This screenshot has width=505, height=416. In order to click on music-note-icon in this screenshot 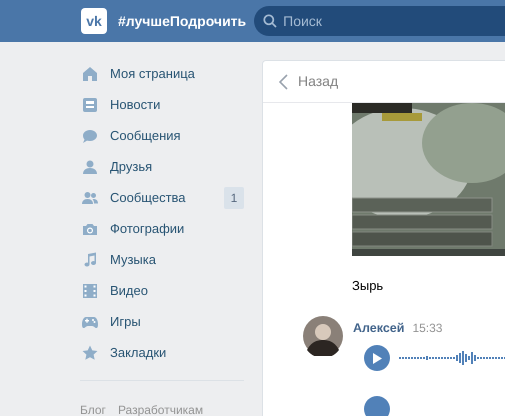, I will do `click(90, 260)`.